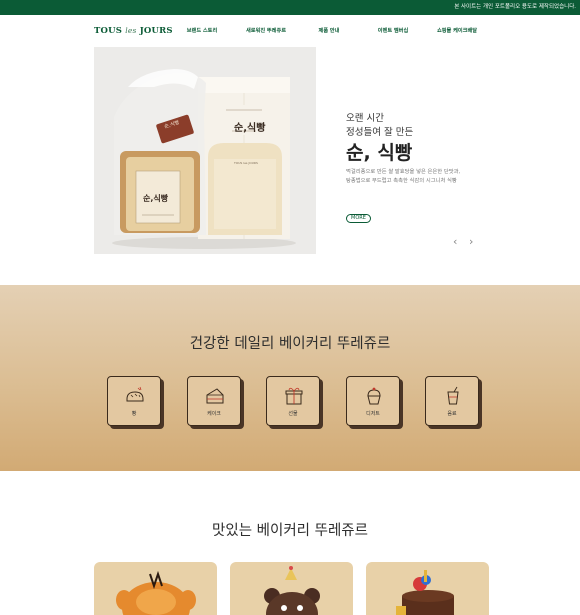 Image resolution: width=580 pixels, height=615 pixels. What do you see at coordinates (471, 242) in the screenshot?
I see `next-arrow-icon: ›` at bounding box center [471, 242].